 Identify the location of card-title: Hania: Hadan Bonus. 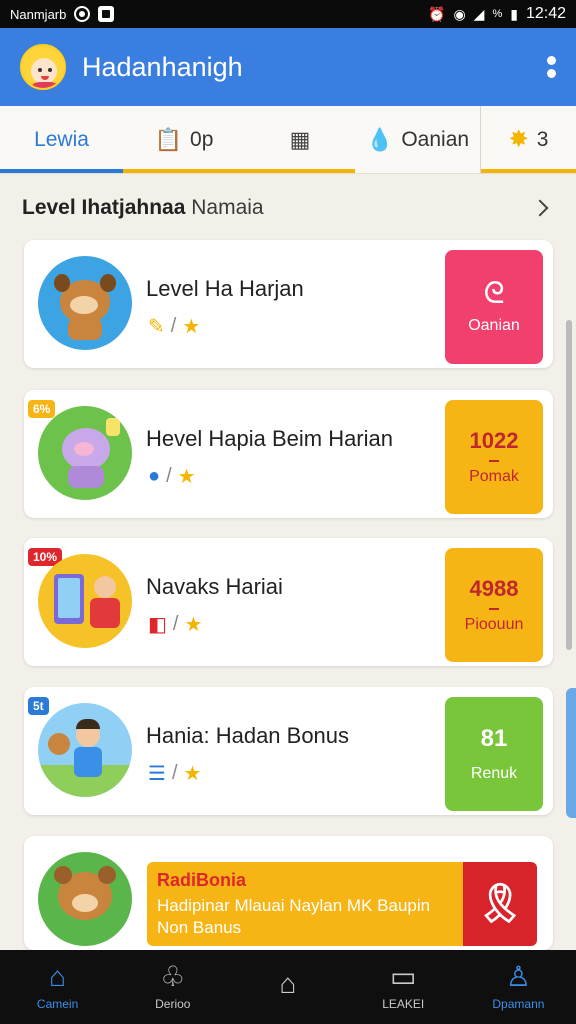
(248, 735).